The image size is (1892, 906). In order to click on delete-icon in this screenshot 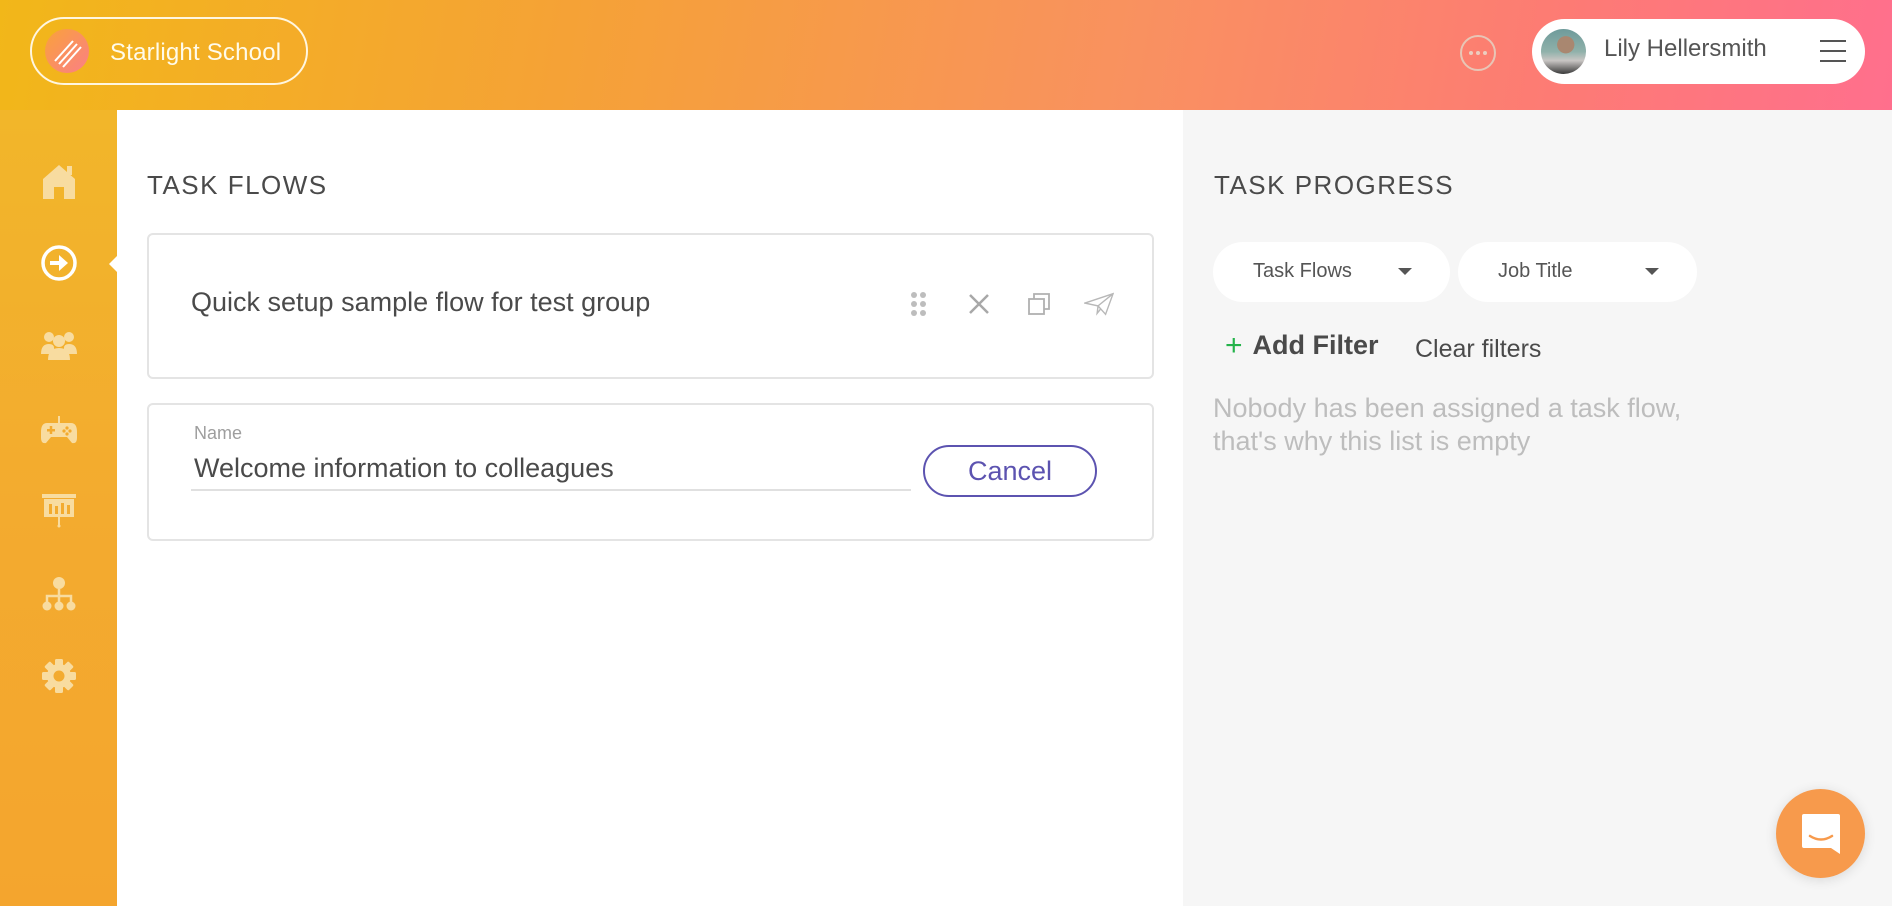, I will do `click(979, 304)`.